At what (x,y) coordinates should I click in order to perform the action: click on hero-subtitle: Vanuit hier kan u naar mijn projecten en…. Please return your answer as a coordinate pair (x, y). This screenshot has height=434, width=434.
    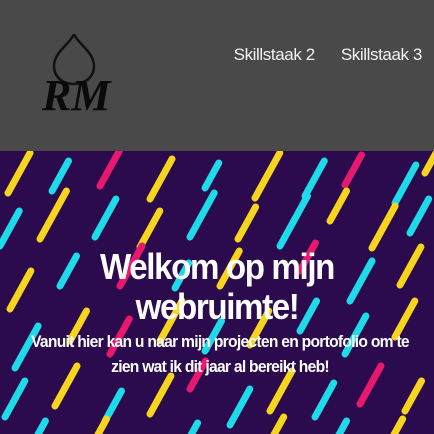
    Looking at the image, I should click on (220, 354).